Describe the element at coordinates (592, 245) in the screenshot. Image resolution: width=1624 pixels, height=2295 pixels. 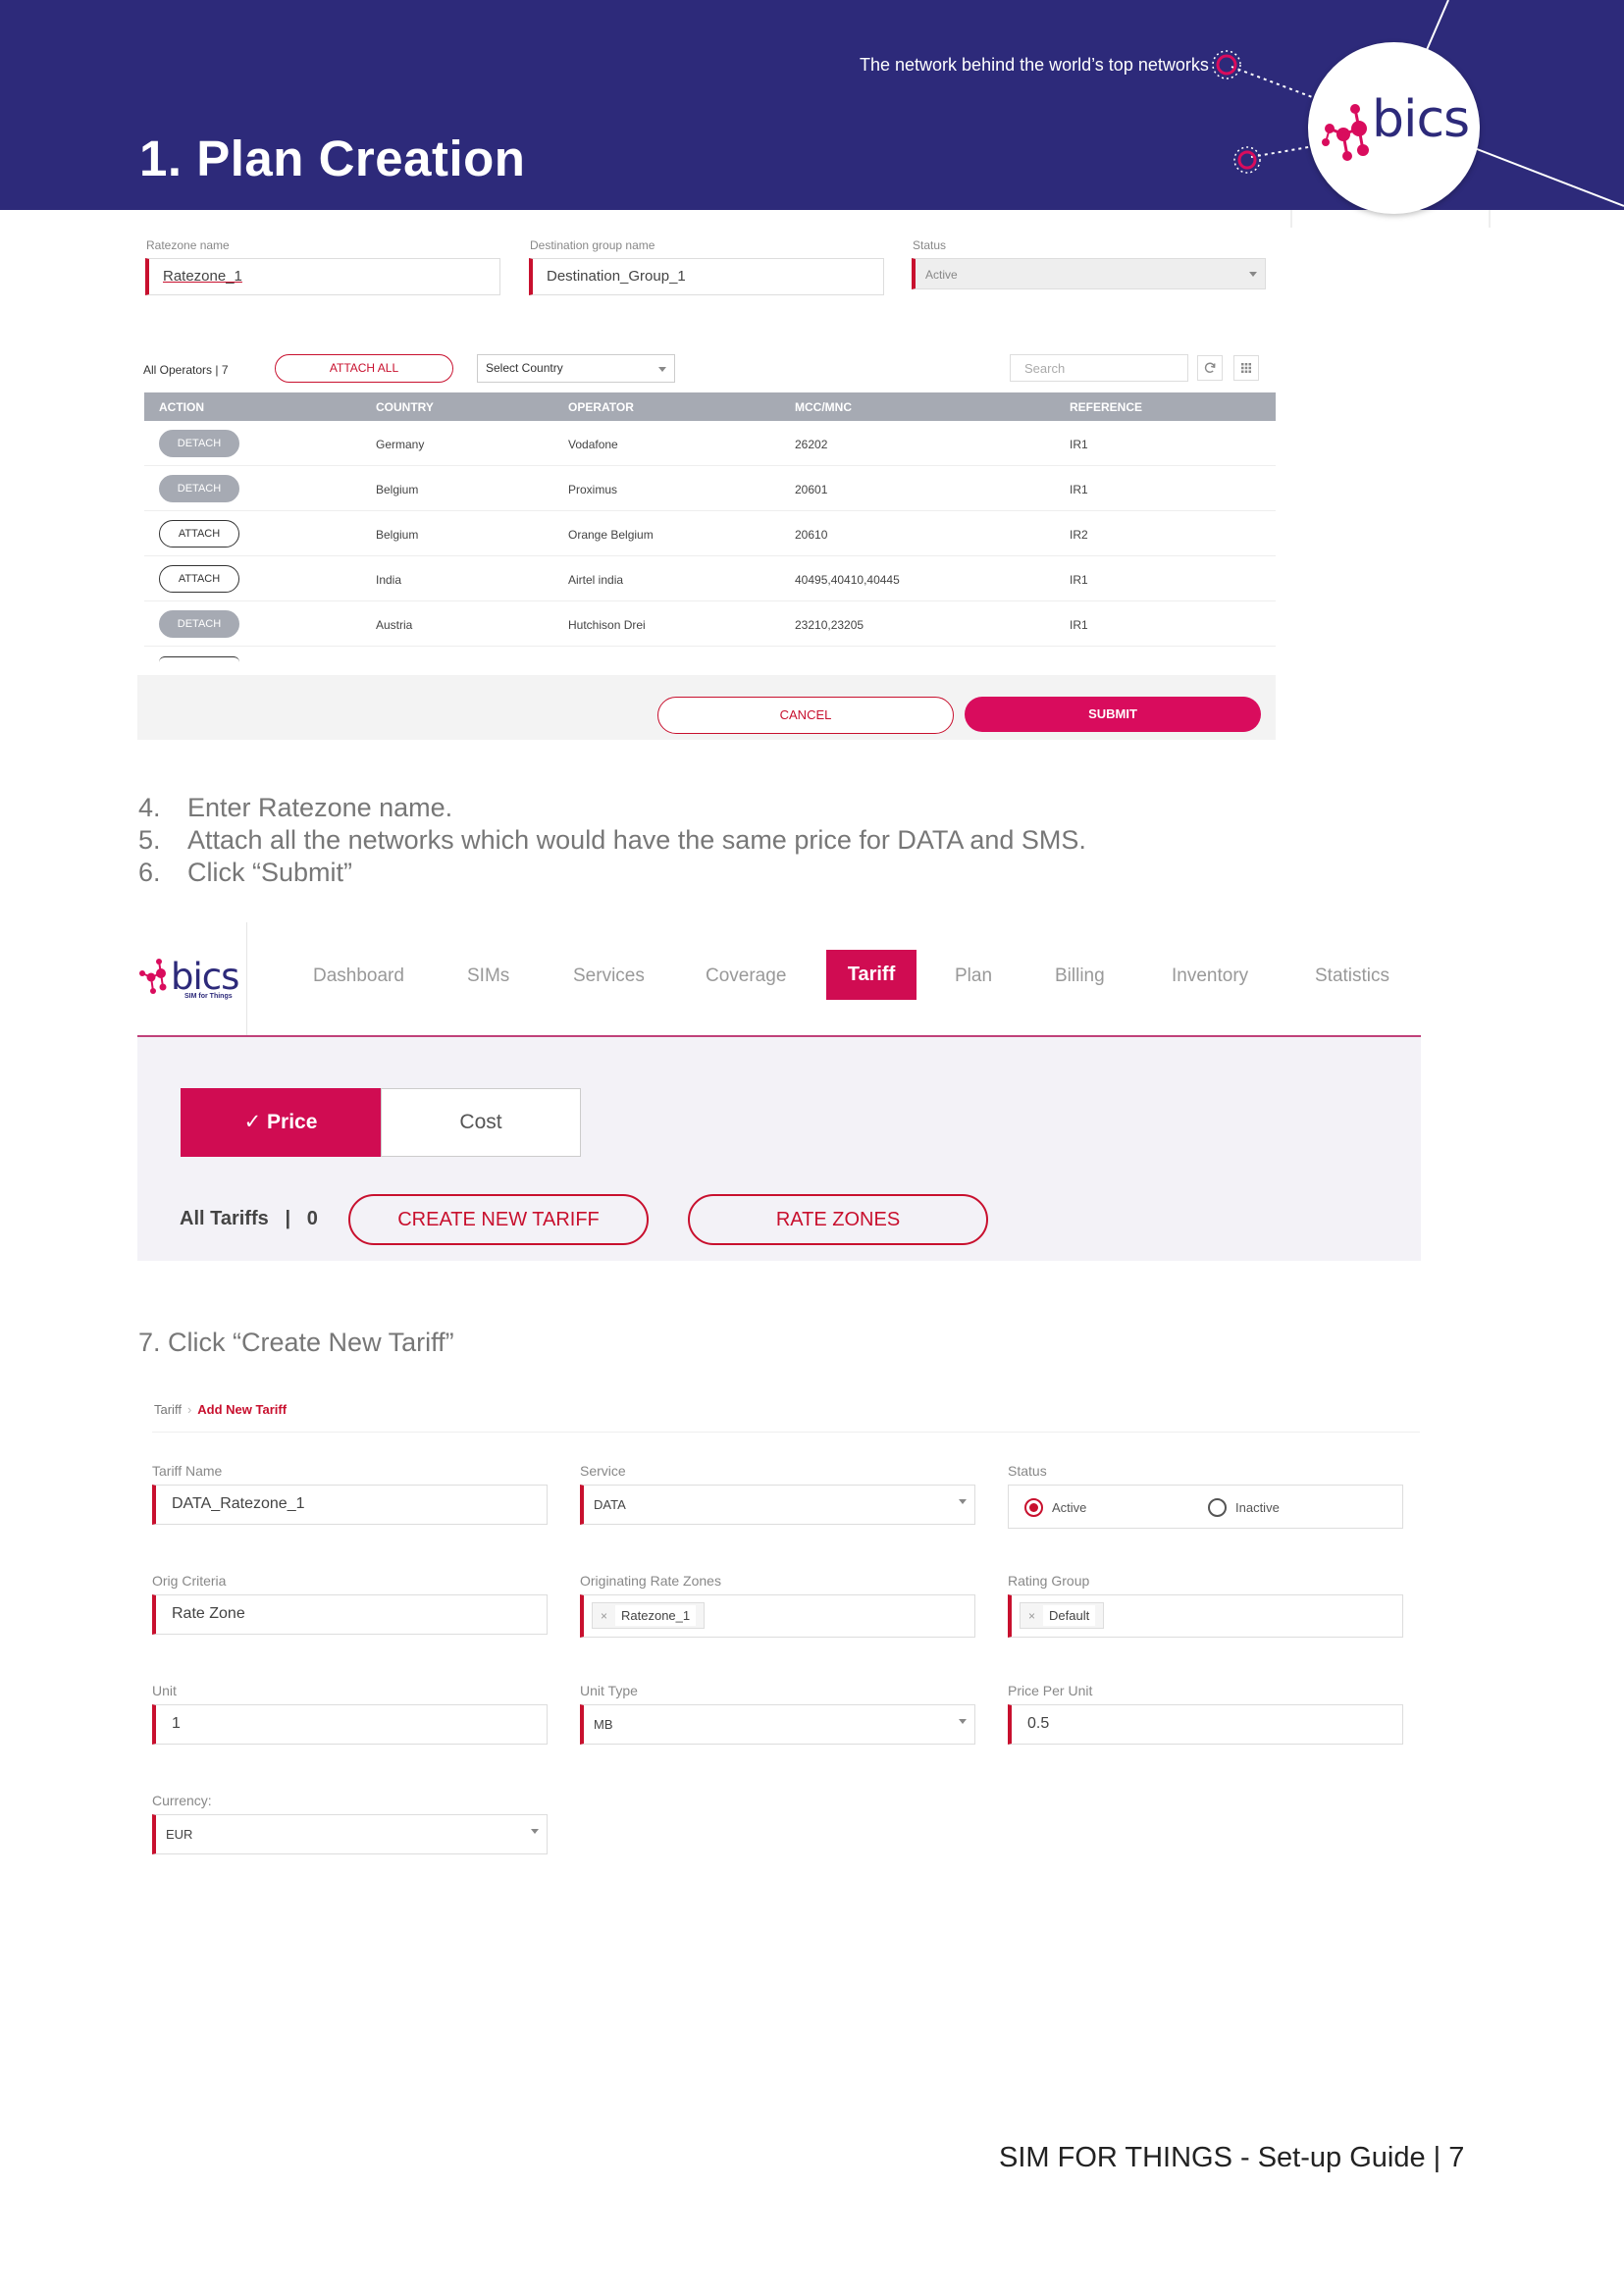
I see `destination-group-label: Destination group name` at that location.